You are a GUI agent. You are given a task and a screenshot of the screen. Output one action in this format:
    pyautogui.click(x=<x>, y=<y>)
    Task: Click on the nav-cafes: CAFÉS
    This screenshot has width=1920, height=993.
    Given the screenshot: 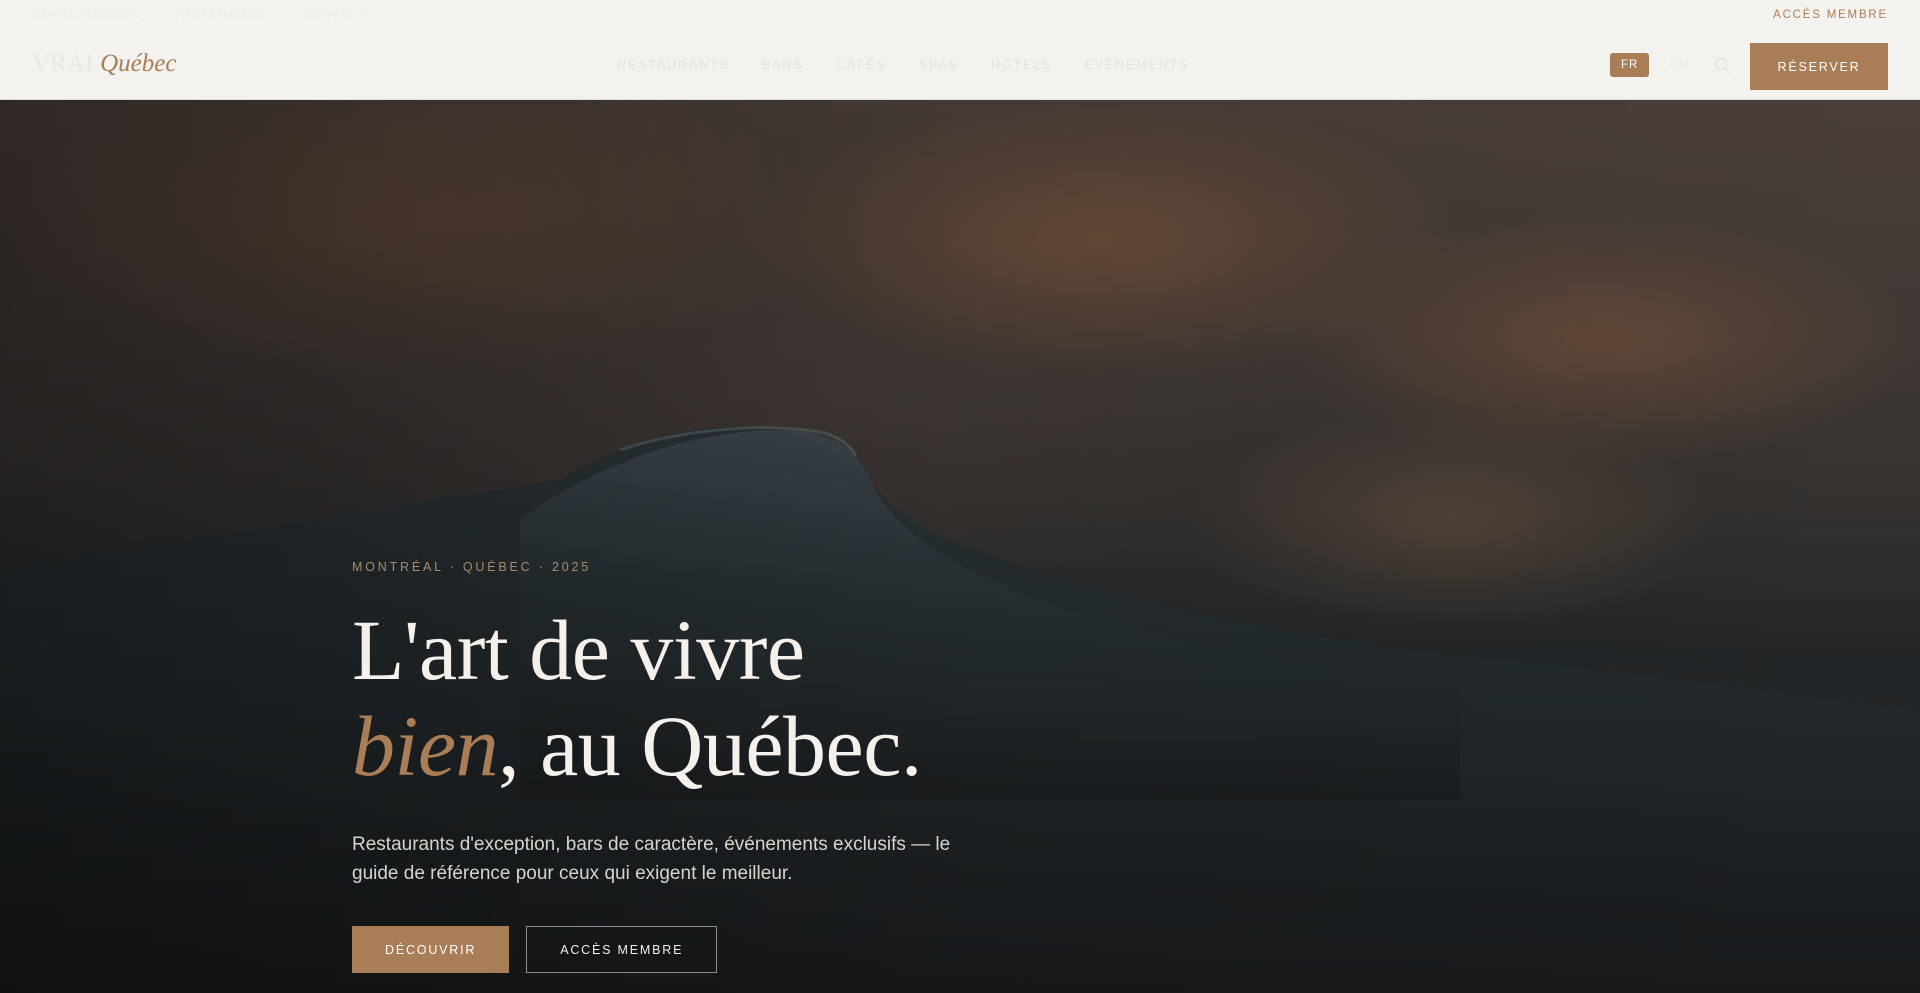 What is the action you would take?
    pyautogui.click(x=861, y=65)
    